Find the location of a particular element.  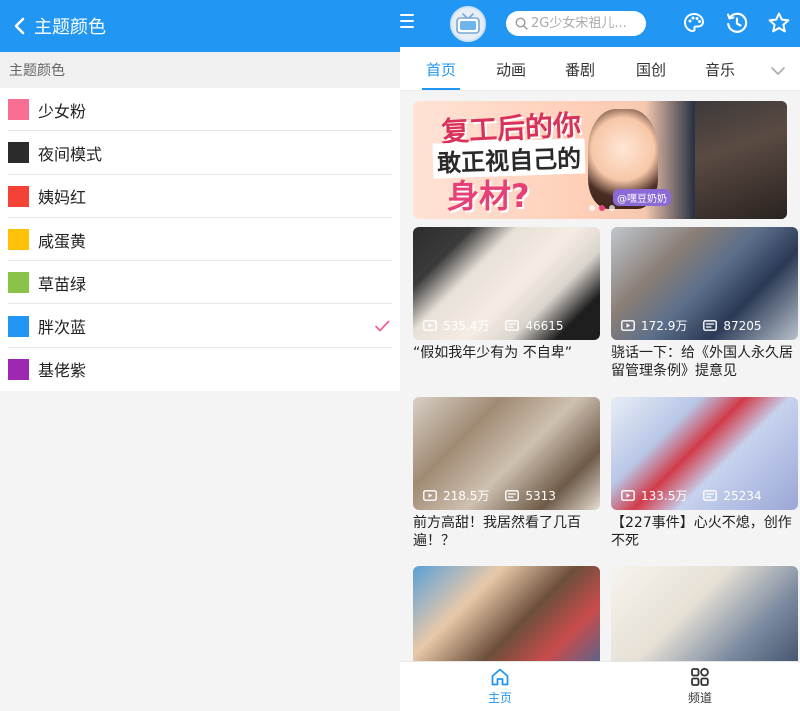

theme-label: 胖次蓝 is located at coordinates (62, 328).